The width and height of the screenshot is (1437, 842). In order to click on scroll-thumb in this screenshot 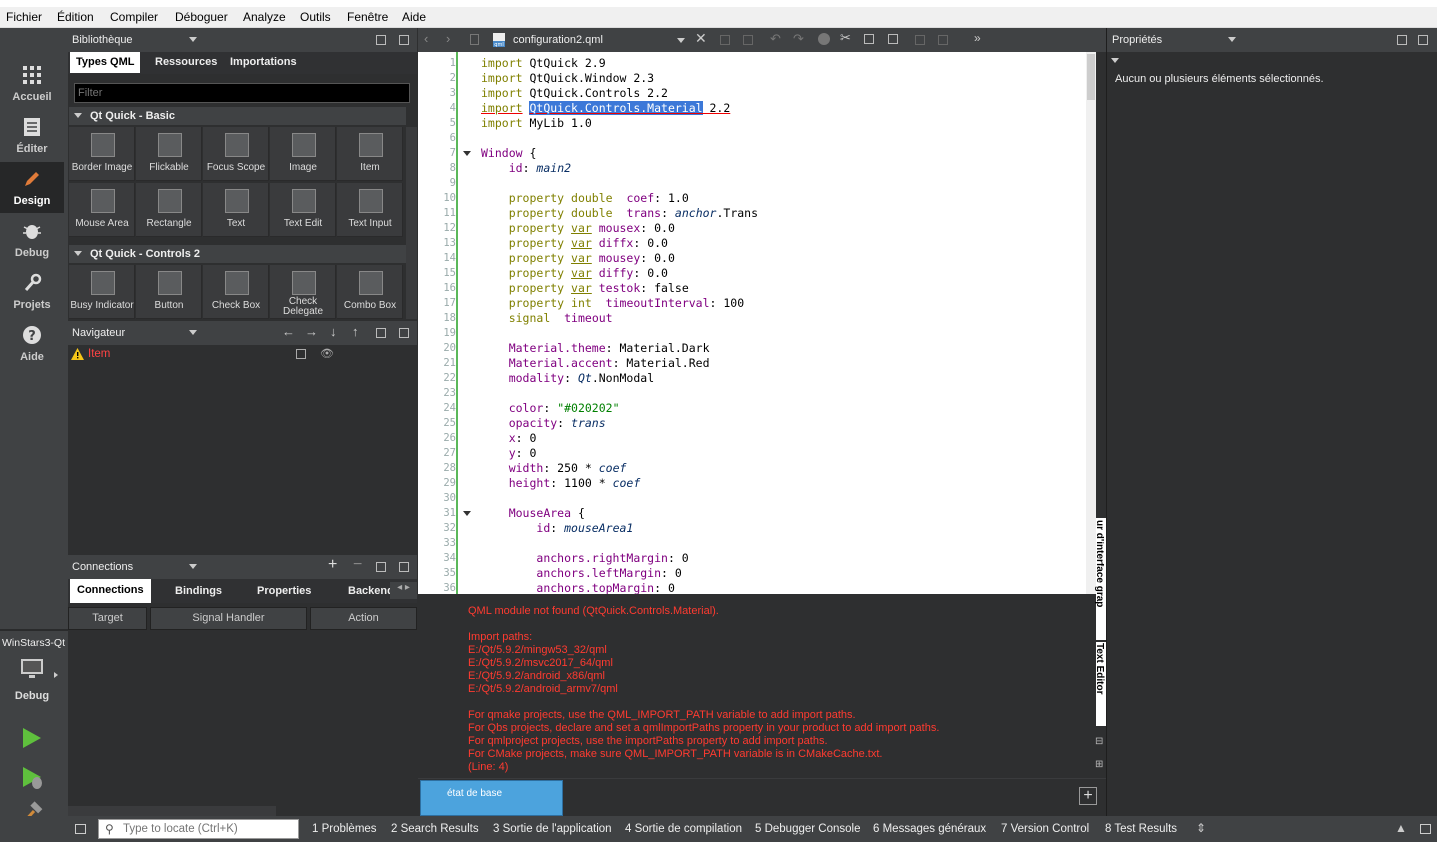, I will do `click(1091, 77)`.